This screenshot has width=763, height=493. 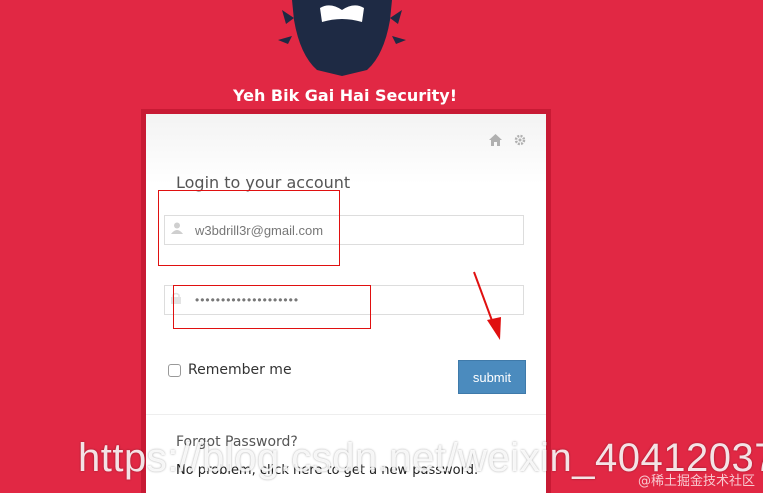 I want to click on submit-button: submit, so click(x=492, y=377).